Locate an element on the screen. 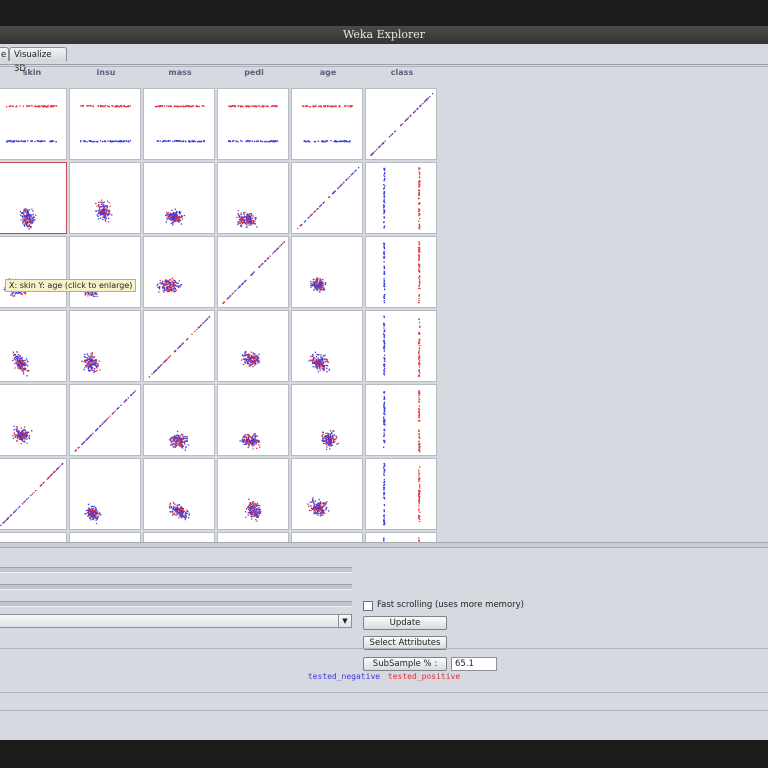 The image size is (768, 768). scatter-plot-mass-class is located at coordinates (402, 346).